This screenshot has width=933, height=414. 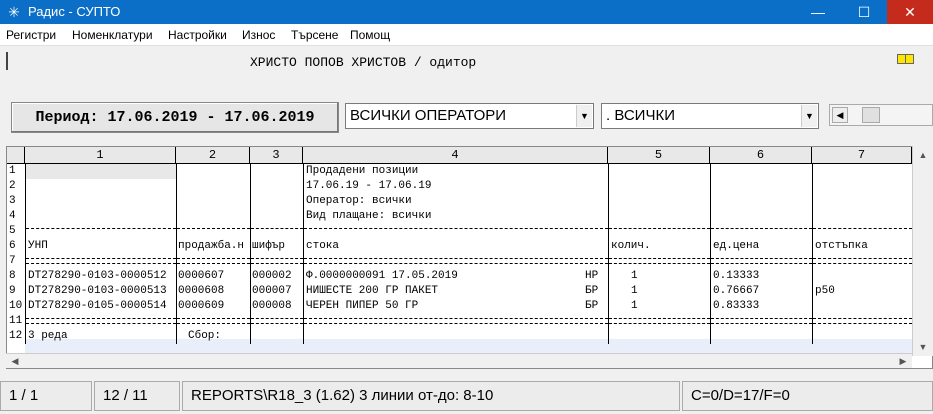 I want to click on row-number: 7, so click(x=12, y=261).